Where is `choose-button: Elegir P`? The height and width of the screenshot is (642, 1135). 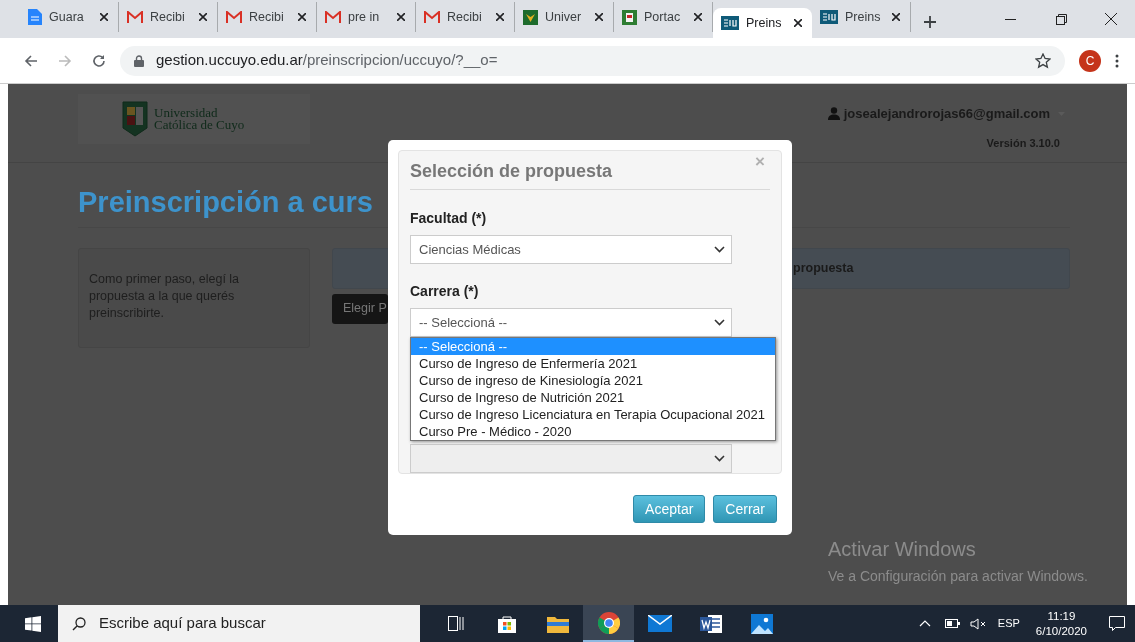
choose-button: Elegir P is located at coordinates (360, 308).